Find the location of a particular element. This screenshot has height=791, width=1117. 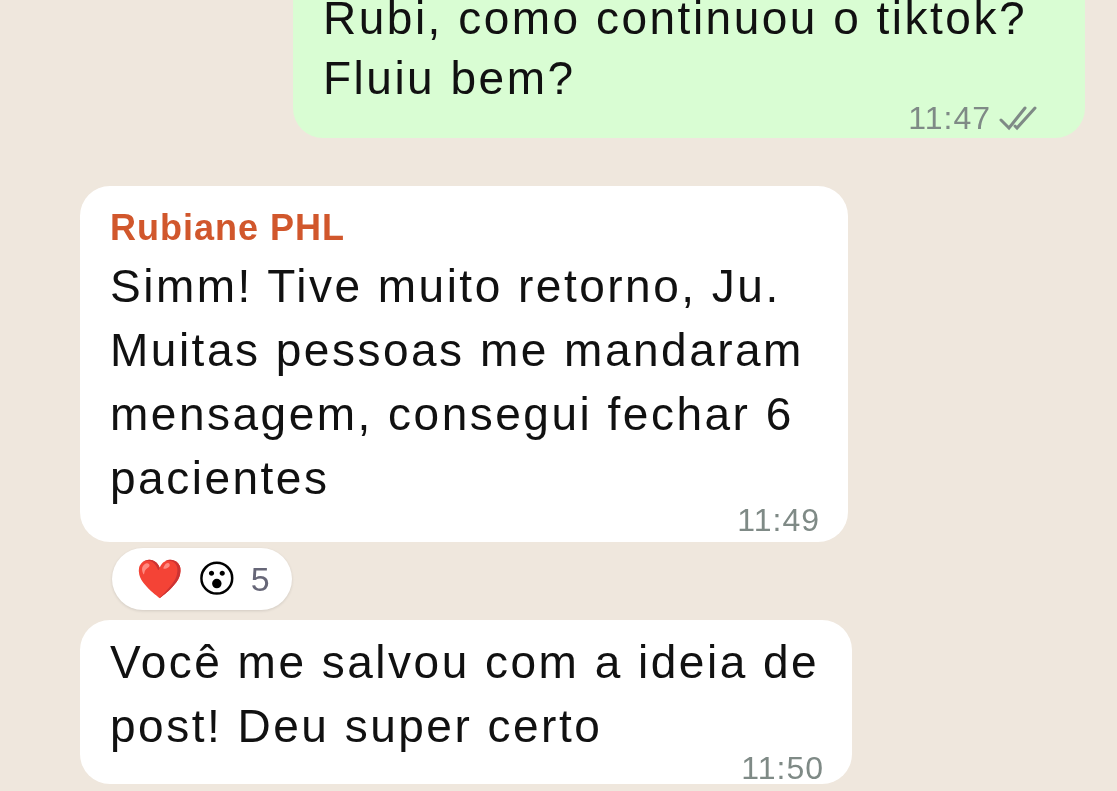

reaction-emoji: 😮 is located at coordinates (217, 579).